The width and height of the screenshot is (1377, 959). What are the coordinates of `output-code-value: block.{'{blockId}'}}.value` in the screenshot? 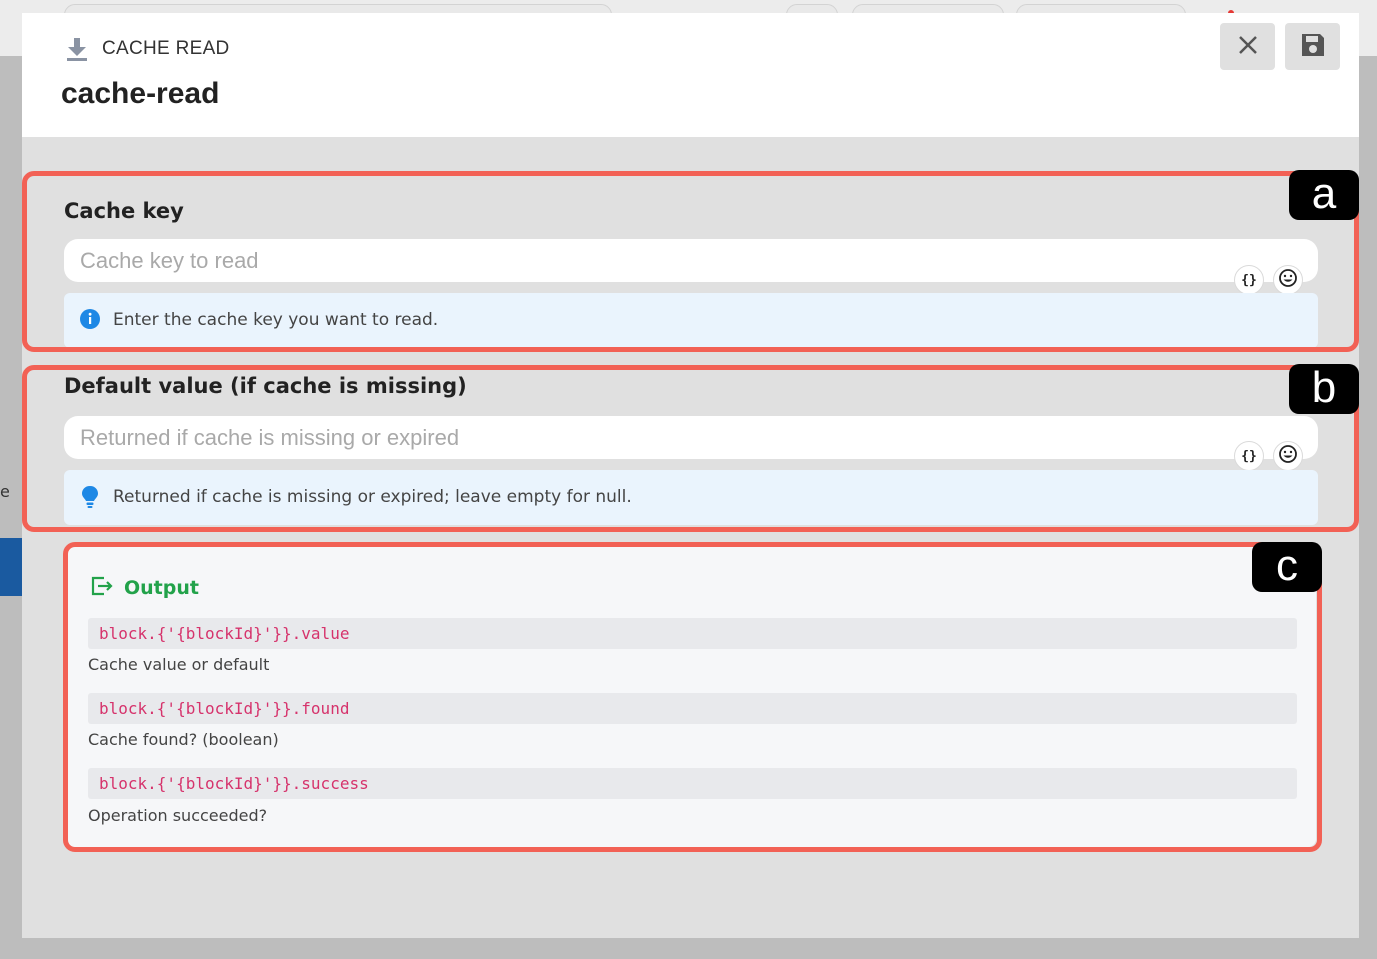 It's located at (692, 633).